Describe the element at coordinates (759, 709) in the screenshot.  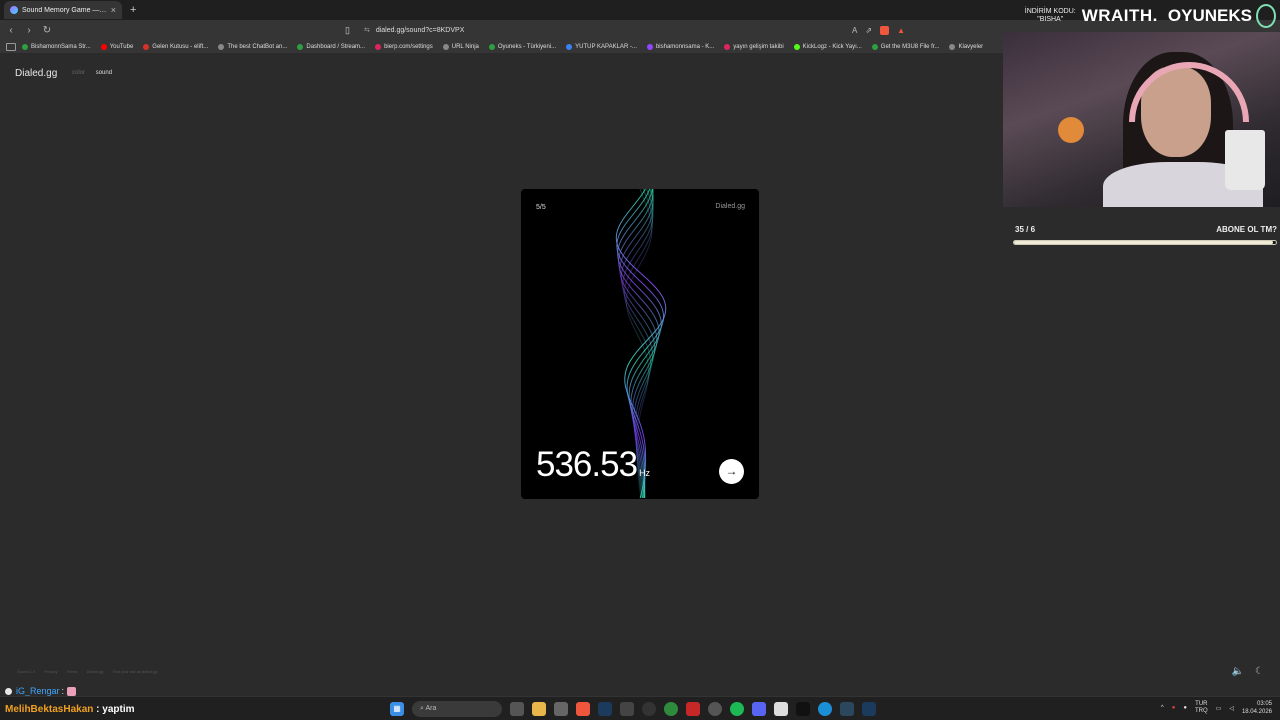
I see `discord-icon` at that location.